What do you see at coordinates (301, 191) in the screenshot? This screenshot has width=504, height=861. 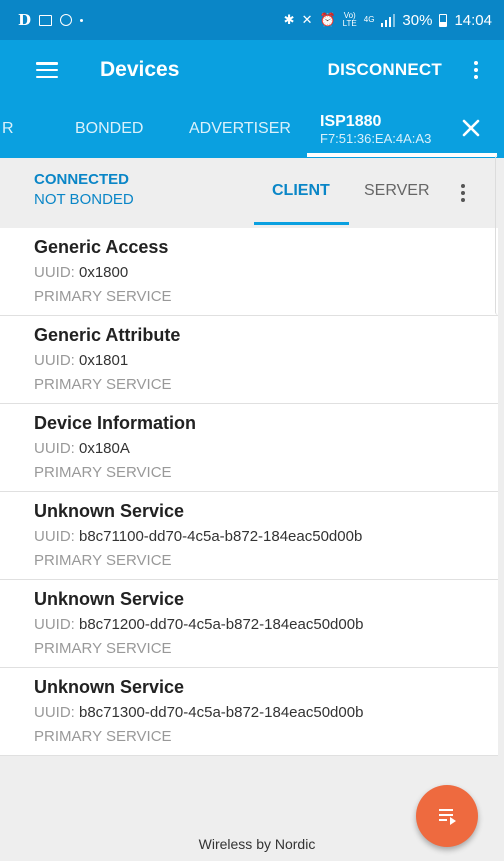 I see `tab-client: CLIENT` at bounding box center [301, 191].